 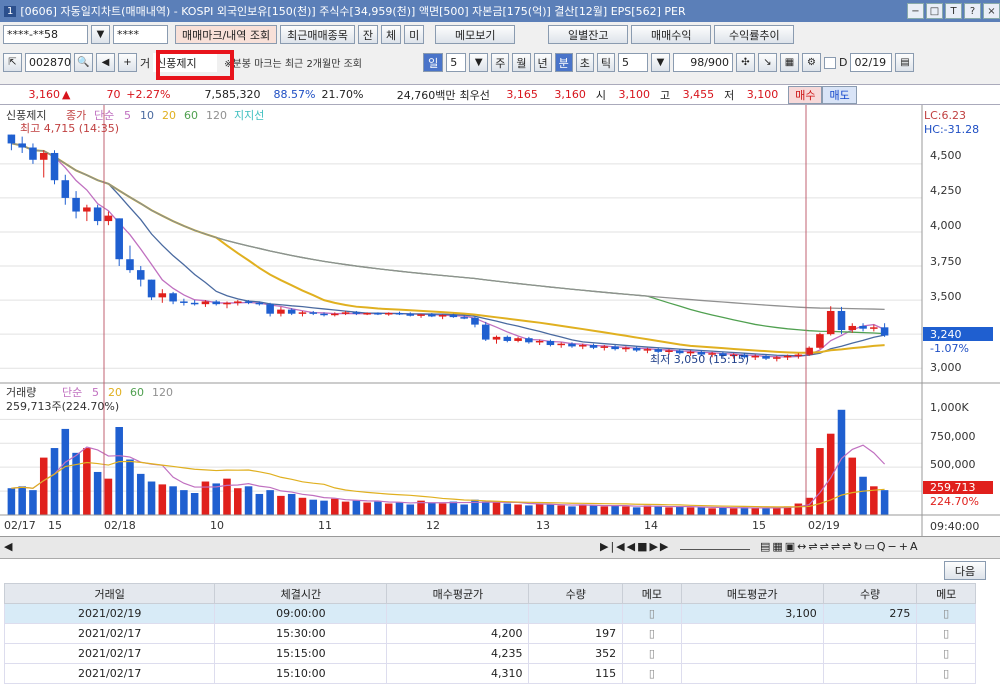 What do you see at coordinates (949, 348) in the screenshot?
I see `current-pct: -1.07%` at bounding box center [949, 348].